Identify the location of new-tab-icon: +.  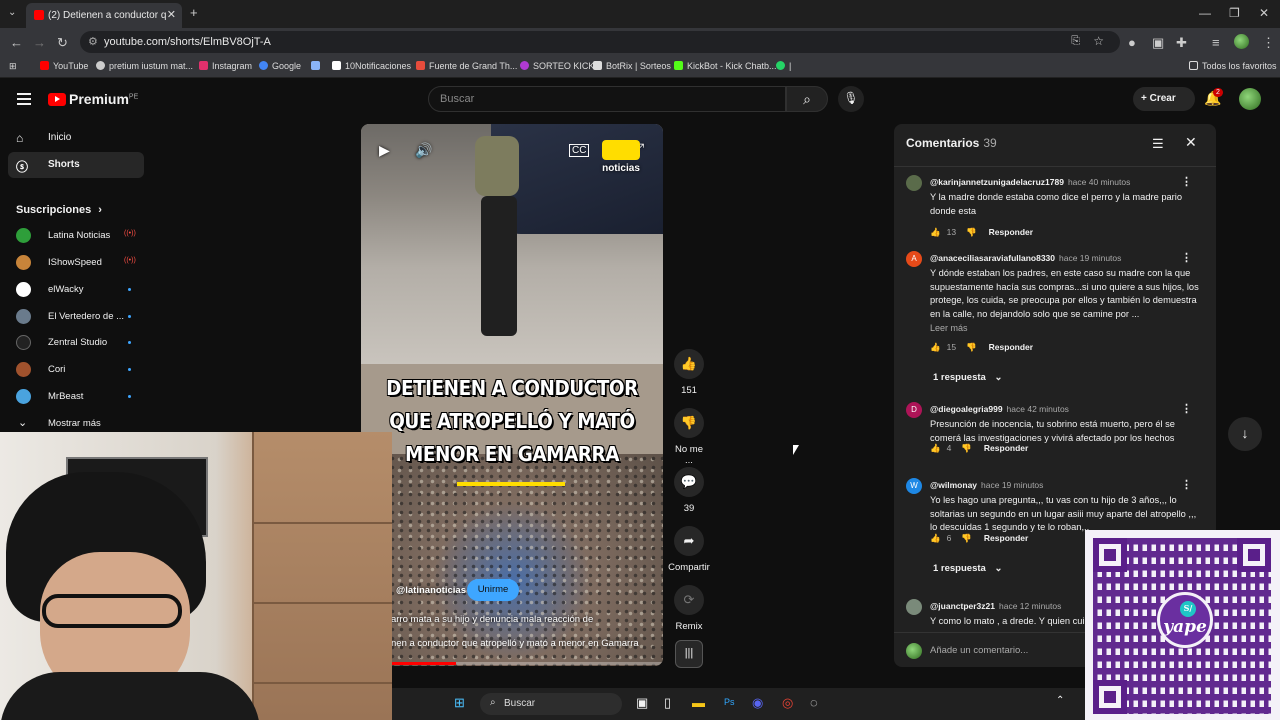
(194, 12).